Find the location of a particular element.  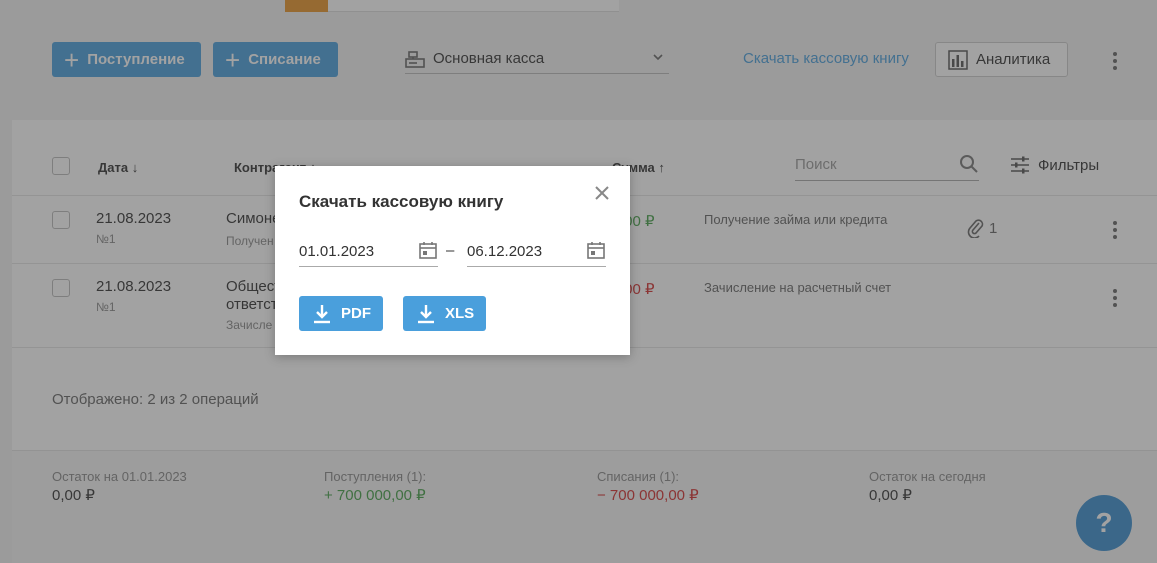

download-pdf-button: PDF is located at coordinates (341, 313).